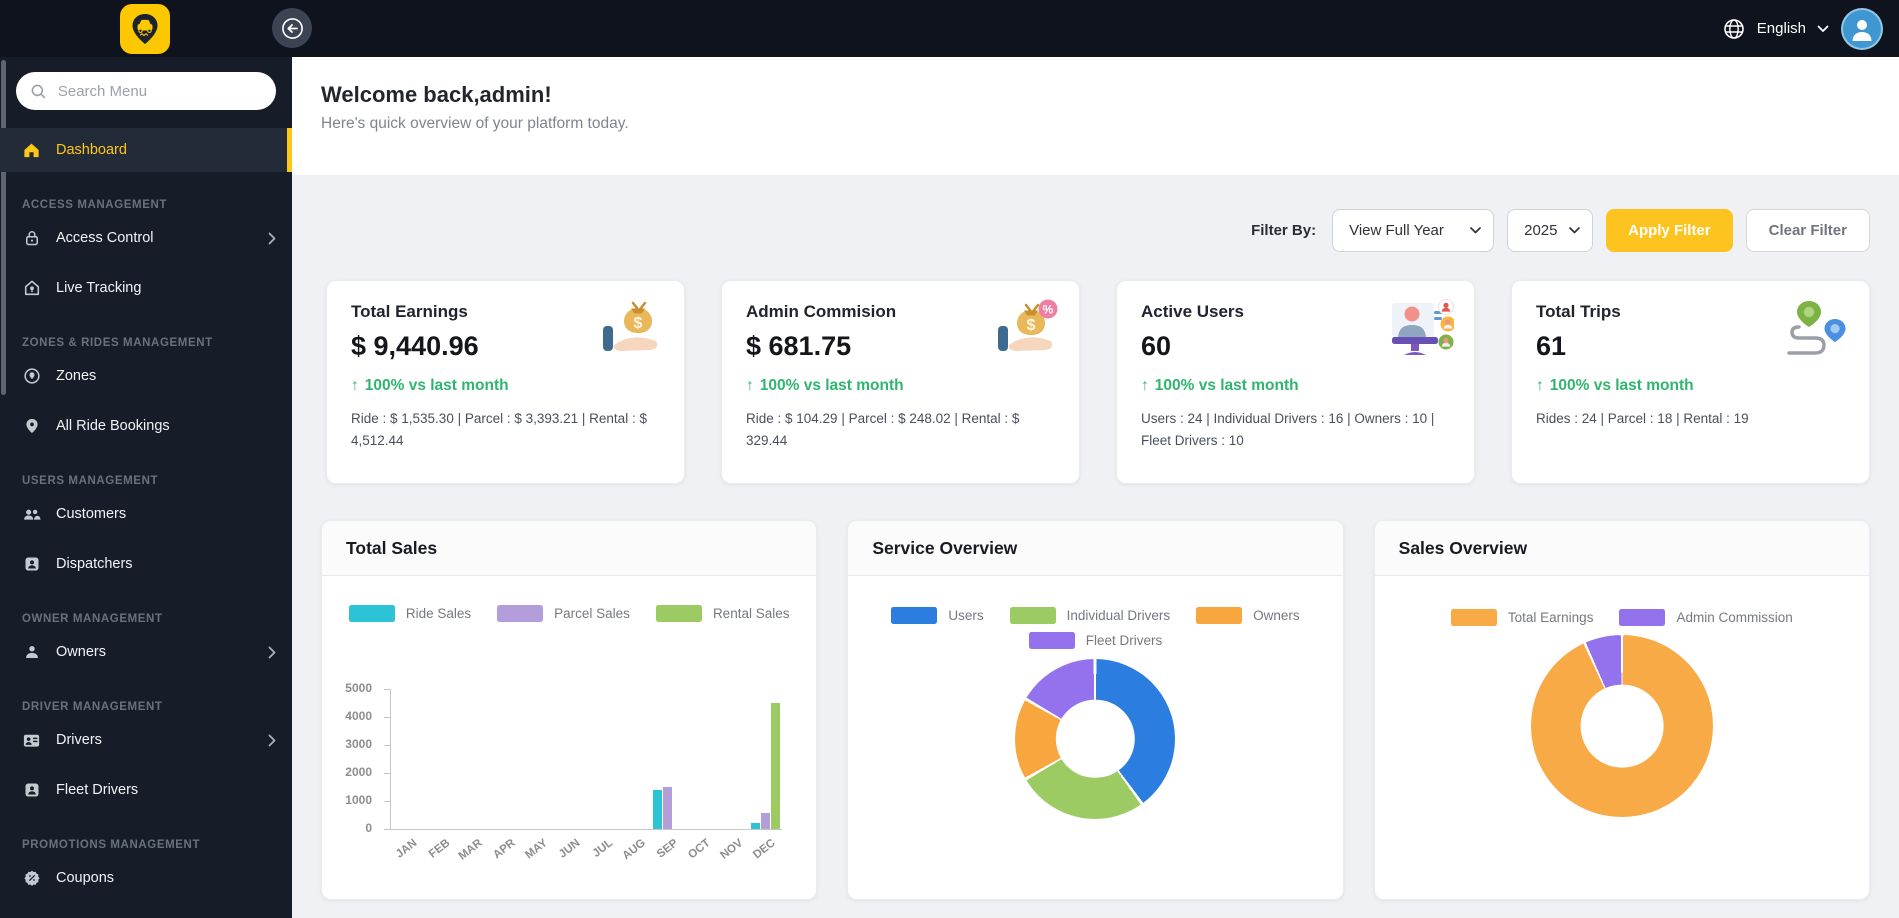  I want to click on sidebar-collapse-button, so click(292, 28).